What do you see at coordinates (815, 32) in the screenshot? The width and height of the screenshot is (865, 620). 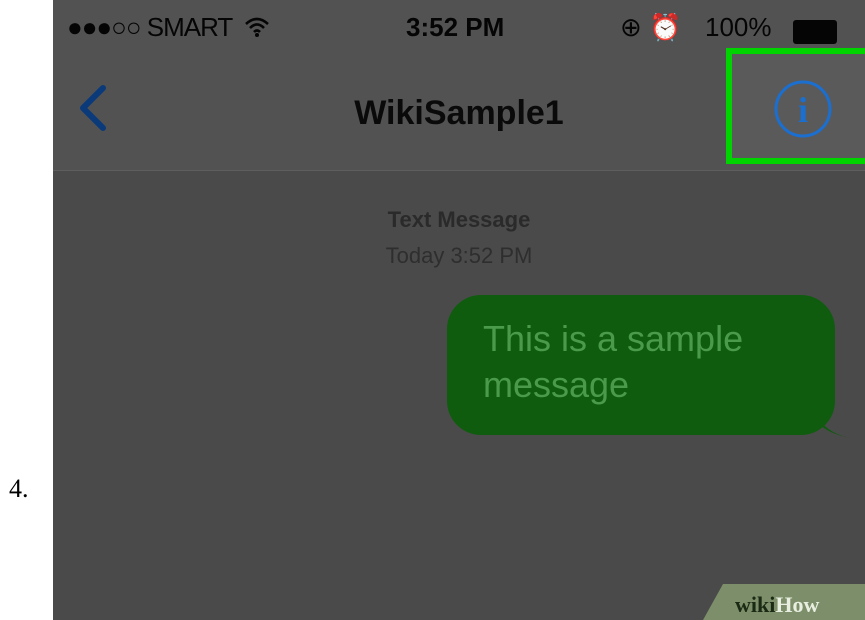 I see `battery-icon` at bounding box center [815, 32].